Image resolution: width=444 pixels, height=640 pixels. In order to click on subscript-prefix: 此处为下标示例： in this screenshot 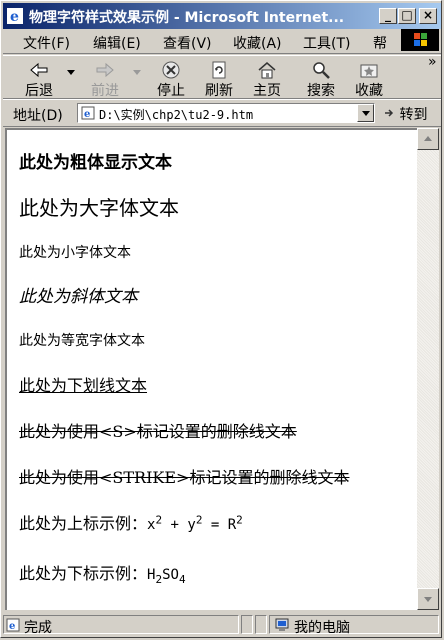, I will do `click(83, 573)`.